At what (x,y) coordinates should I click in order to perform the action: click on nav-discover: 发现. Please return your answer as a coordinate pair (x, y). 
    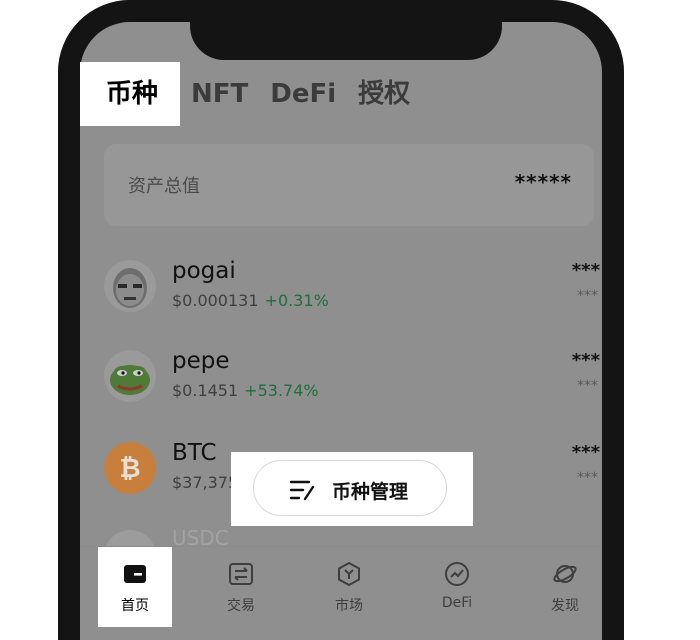
    Looking at the image, I should click on (565, 587).